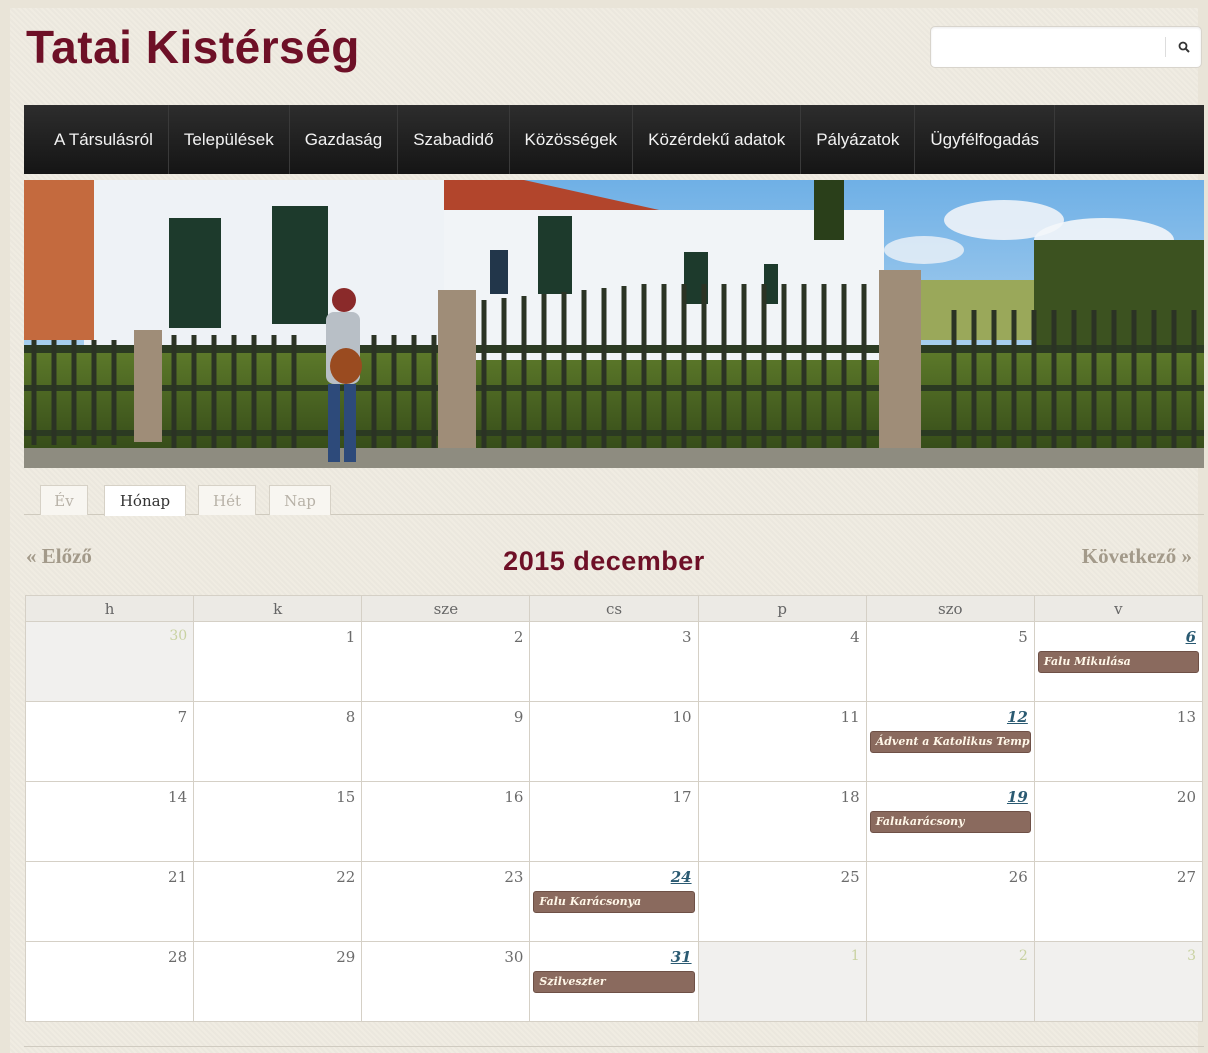  Describe the element at coordinates (344, 139) in the screenshot. I see `nav-item-gazdasag: Gazdaság` at that location.